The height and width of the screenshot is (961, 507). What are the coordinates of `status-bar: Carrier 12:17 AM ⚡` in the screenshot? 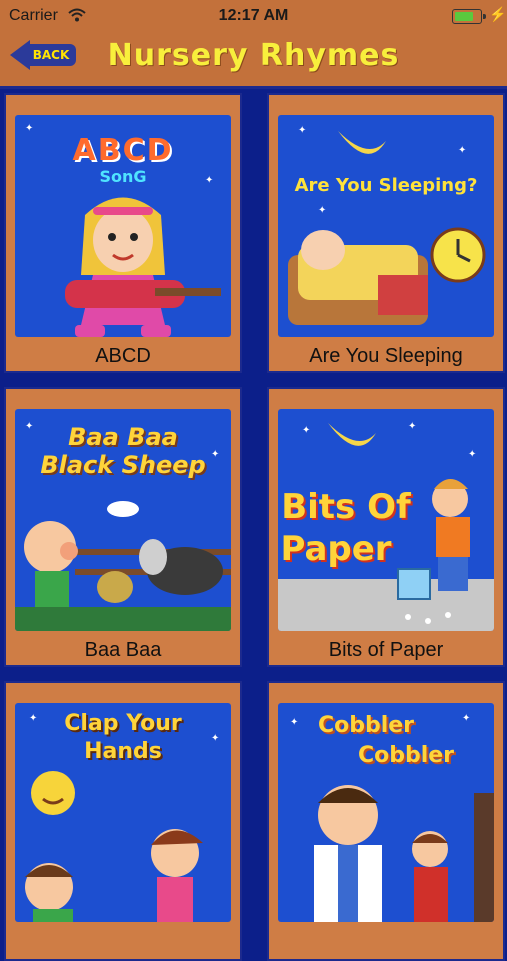 It's located at (253, 16).